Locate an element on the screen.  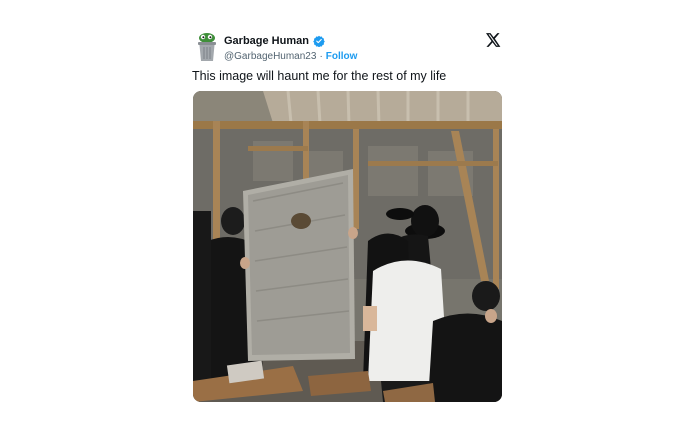
trash-can-avatar-icon is located at coordinates (207, 47).